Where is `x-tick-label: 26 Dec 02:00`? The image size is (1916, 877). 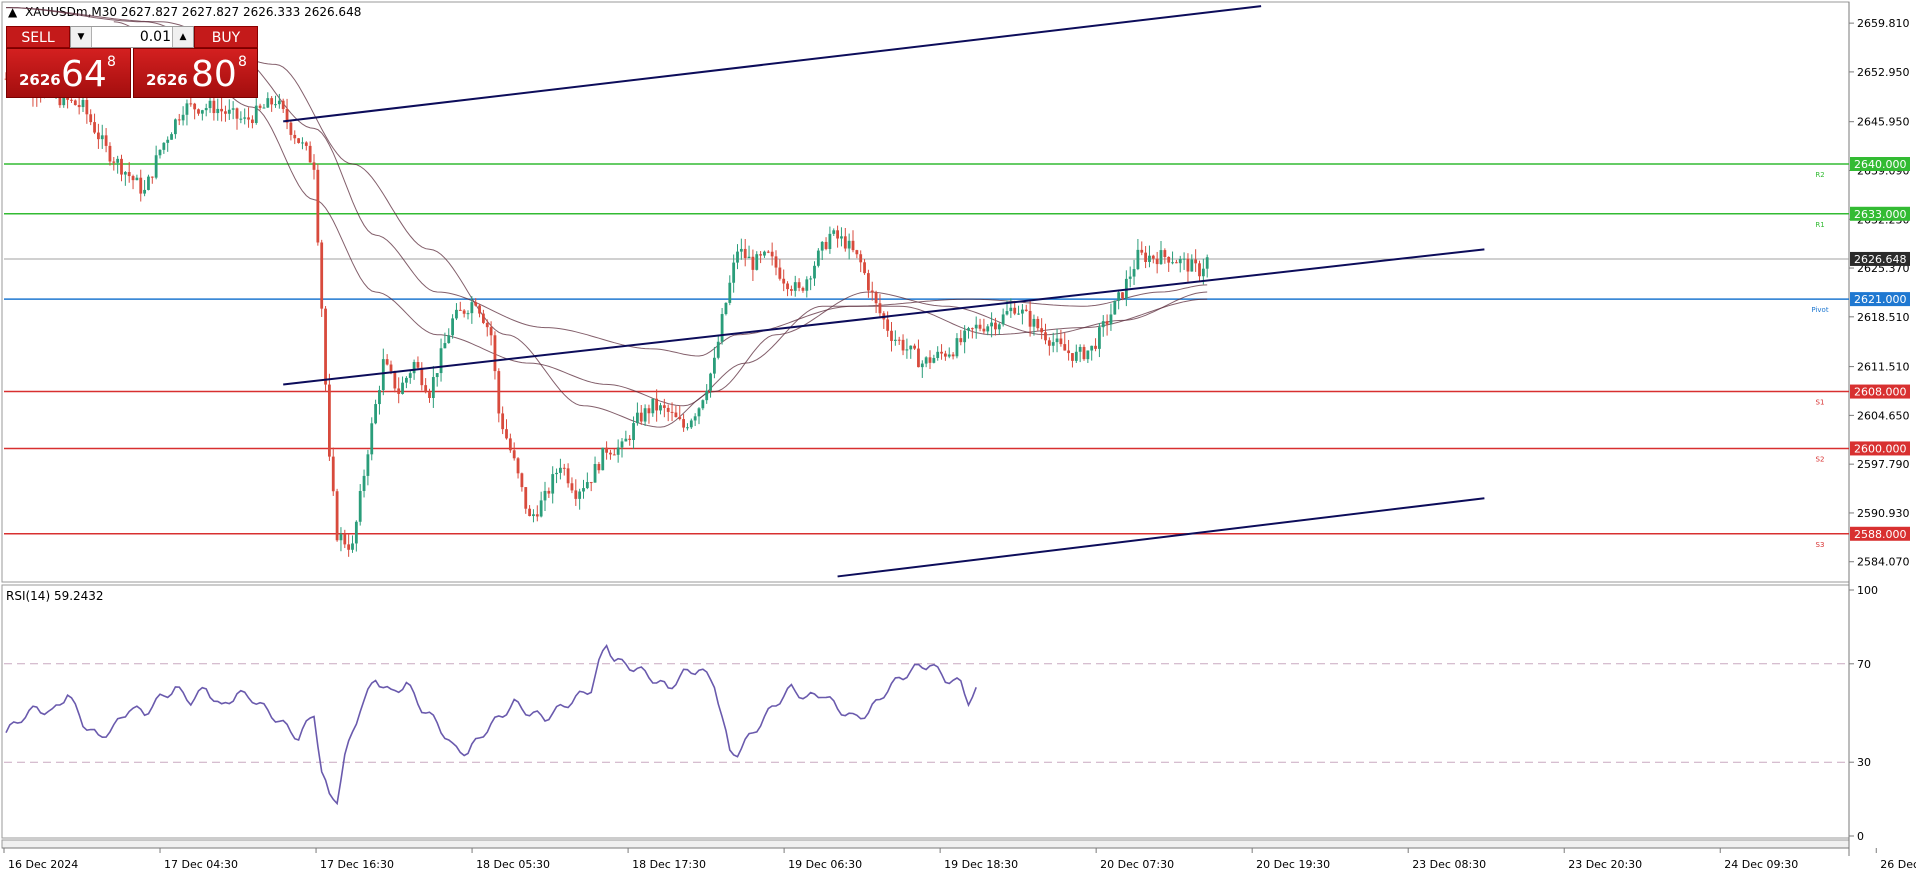 x-tick-label: 26 Dec 02:00 is located at coordinates (1898, 864).